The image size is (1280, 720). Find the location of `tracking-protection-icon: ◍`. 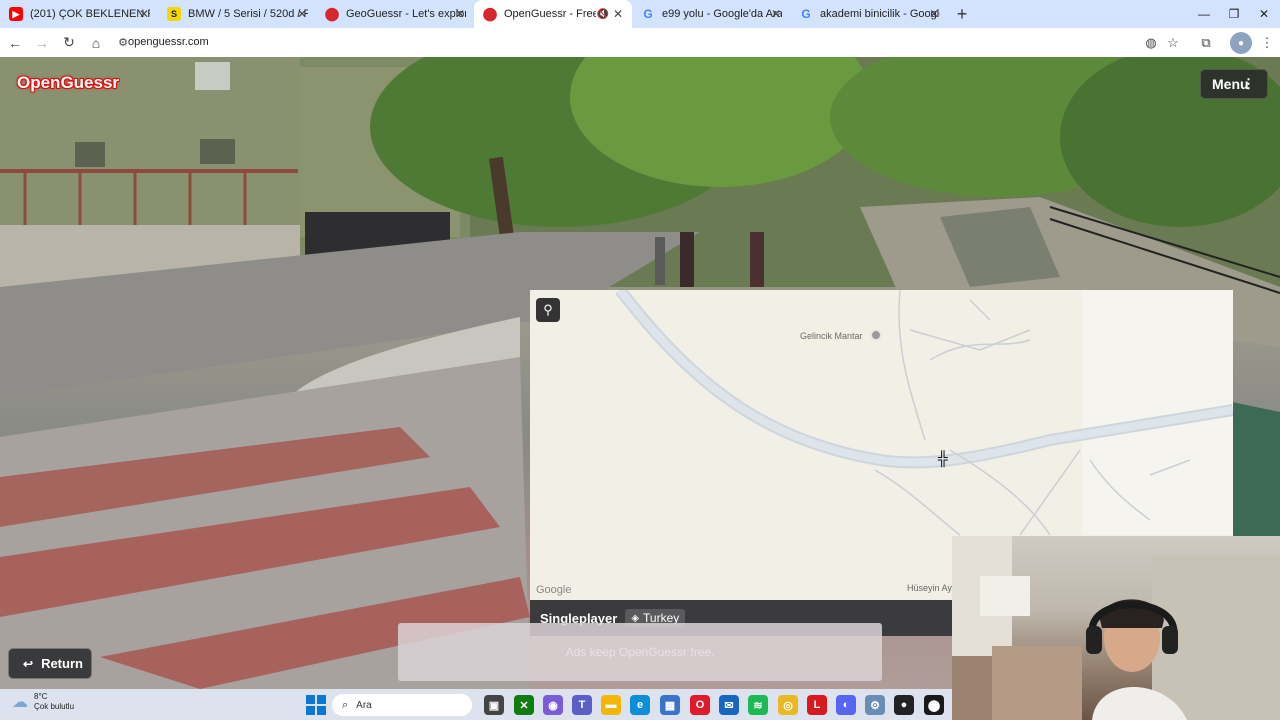

tracking-protection-icon: ◍ is located at coordinates (1151, 43).